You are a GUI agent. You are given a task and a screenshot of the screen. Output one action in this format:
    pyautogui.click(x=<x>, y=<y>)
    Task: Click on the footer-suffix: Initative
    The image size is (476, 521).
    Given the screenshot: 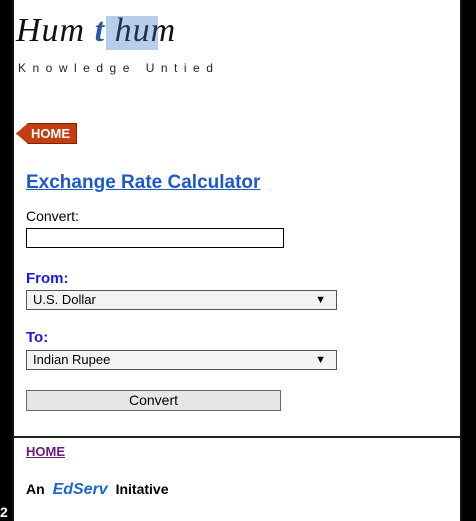 What is the action you would take?
    pyautogui.click(x=142, y=489)
    